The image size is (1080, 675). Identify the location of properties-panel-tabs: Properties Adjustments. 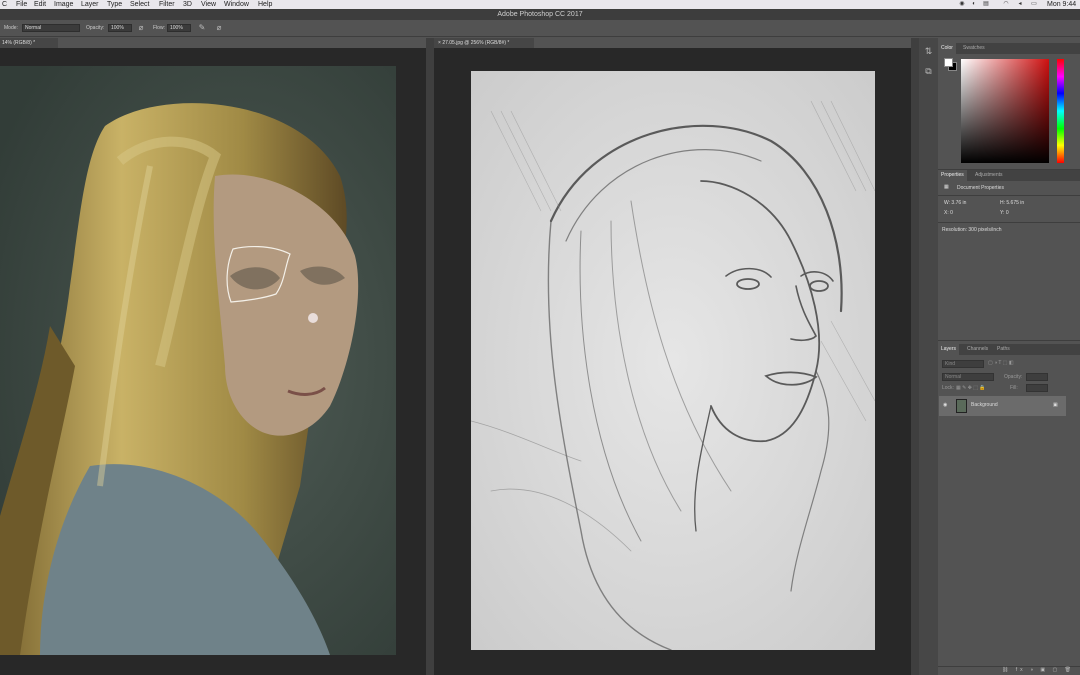
(1009, 175).